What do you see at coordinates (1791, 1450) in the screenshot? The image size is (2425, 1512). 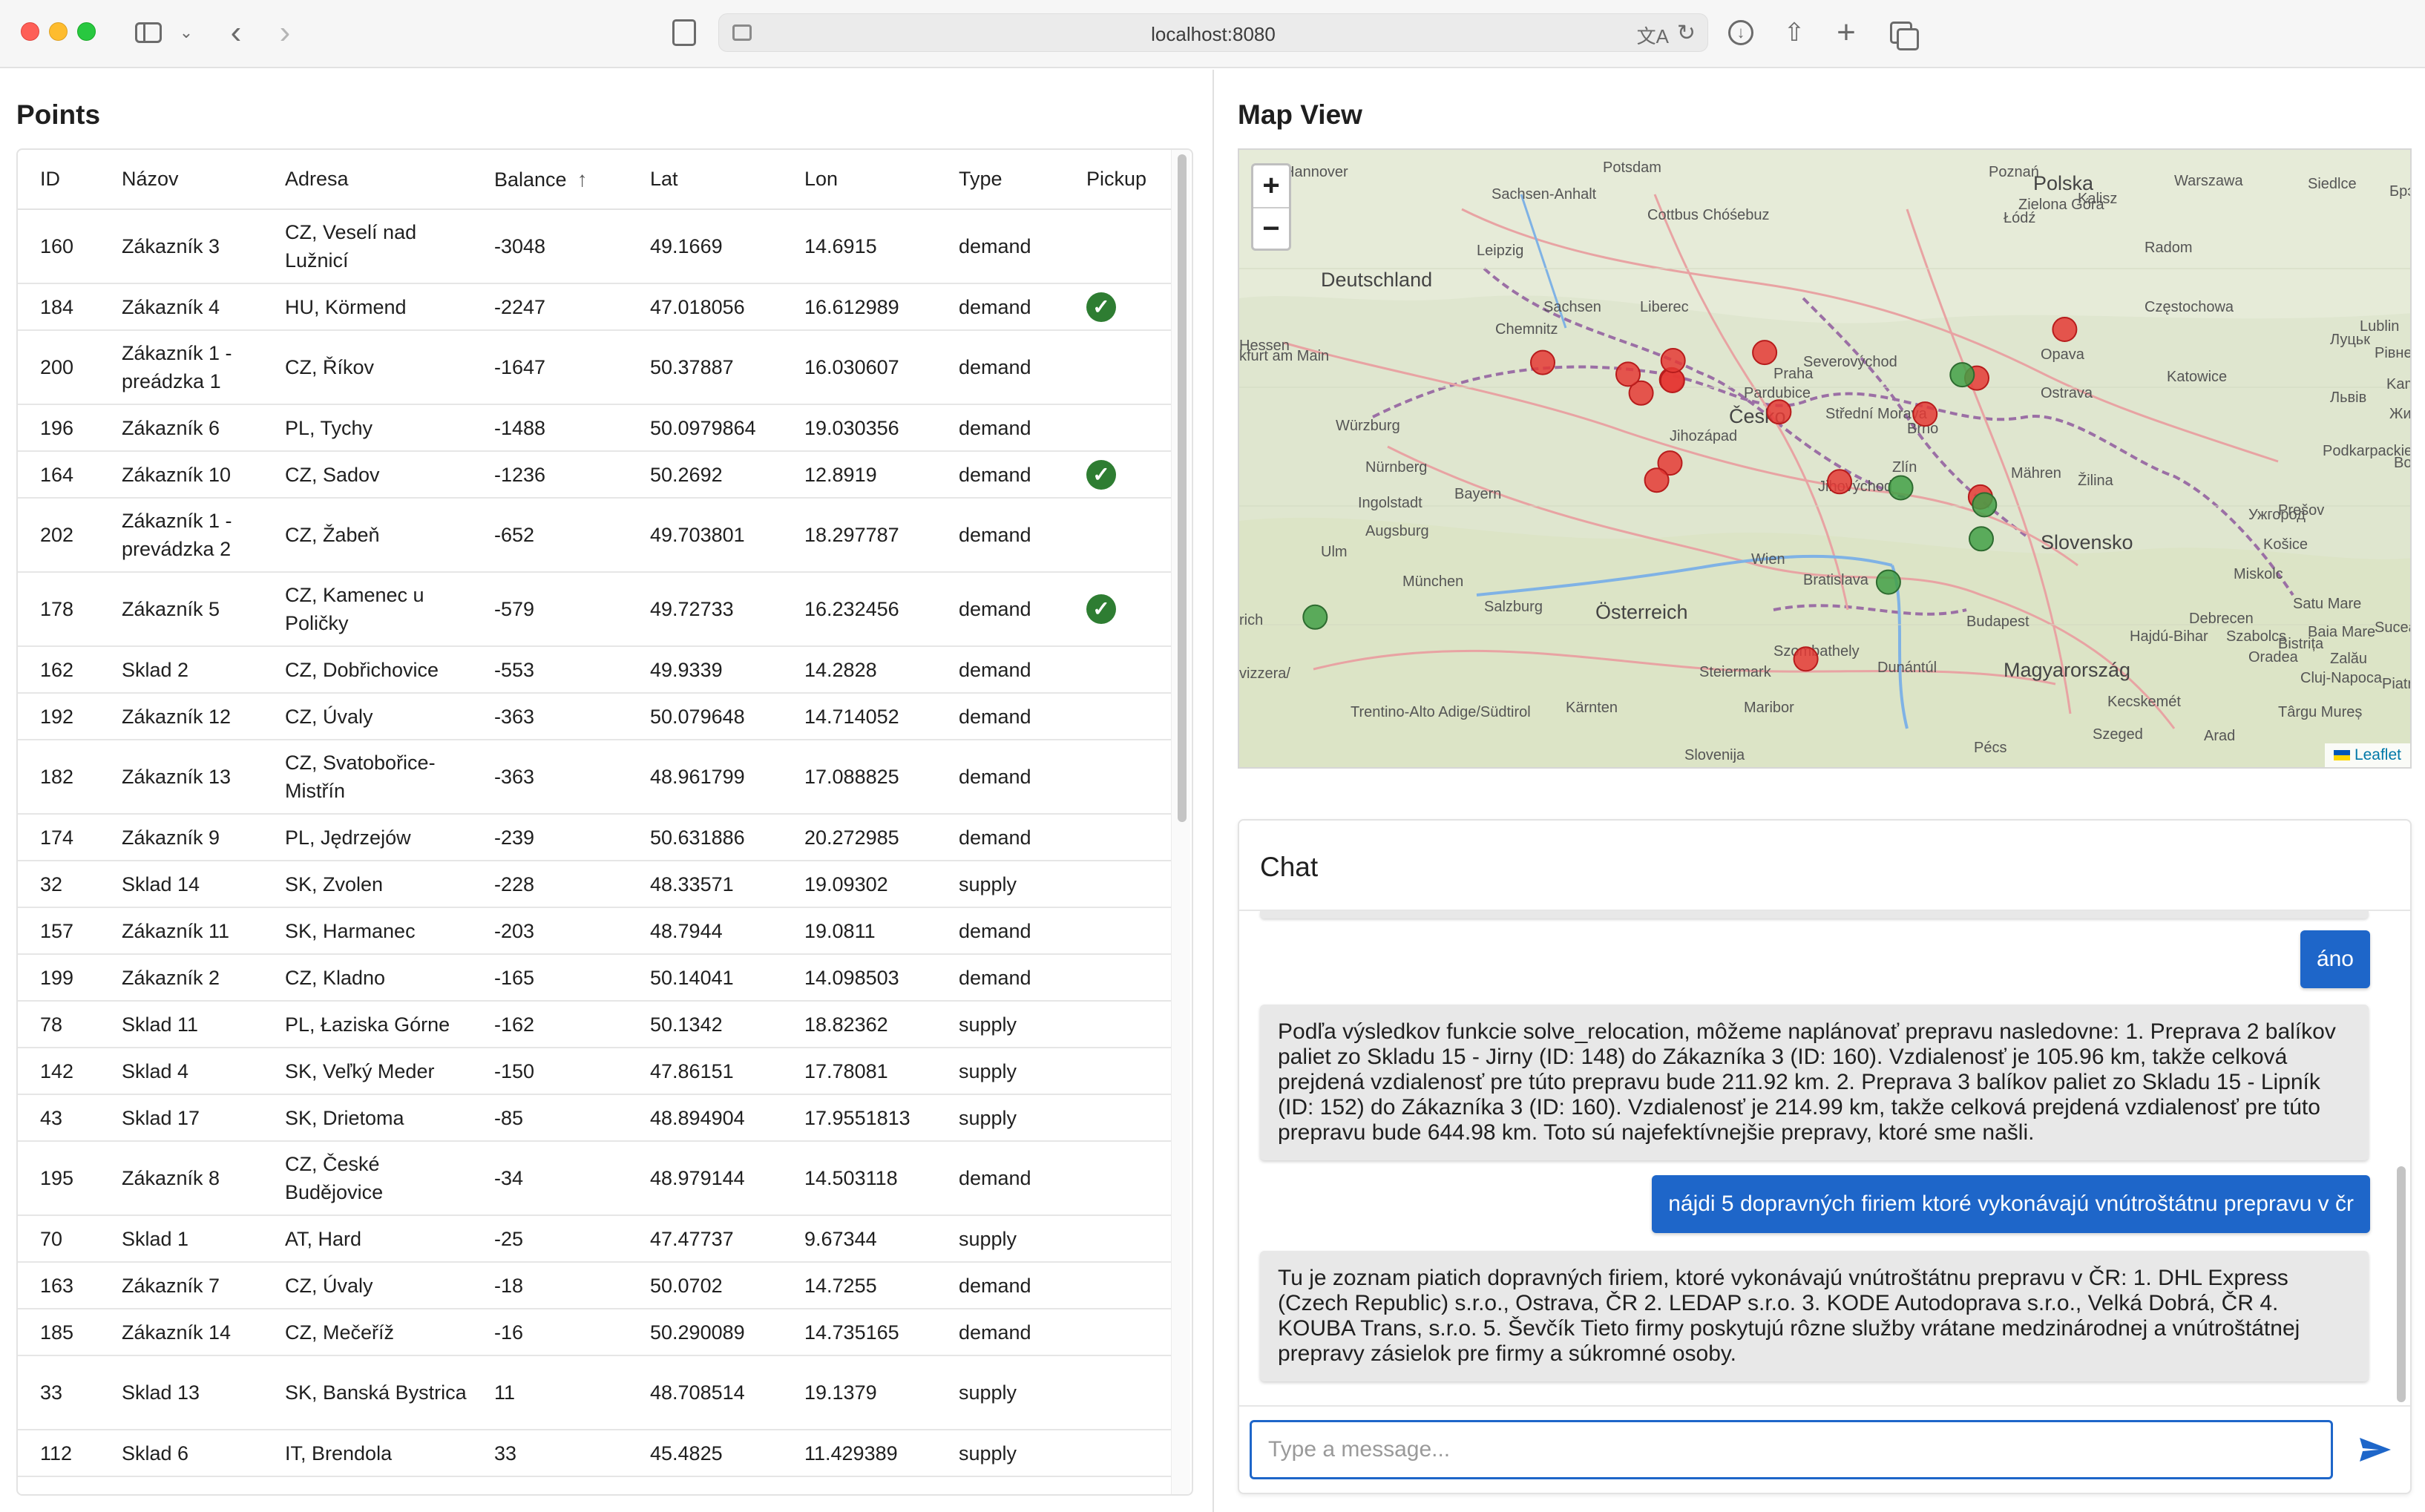 I see `message-input` at bounding box center [1791, 1450].